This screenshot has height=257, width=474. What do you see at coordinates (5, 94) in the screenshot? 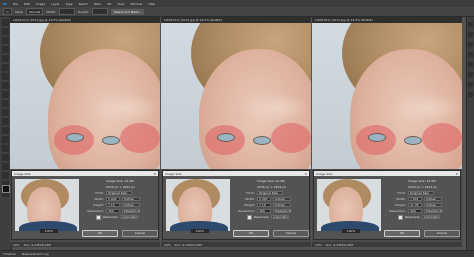
I see `clone-stamp-tool-icon` at bounding box center [5, 94].